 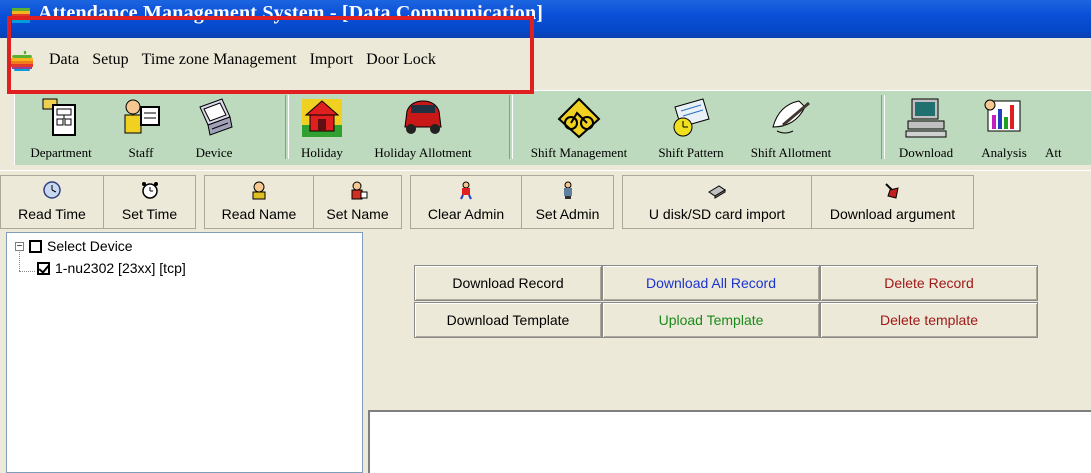 What do you see at coordinates (929, 283) in the screenshot?
I see `delete-record-button: Delete Record` at bounding box center [929, 283].